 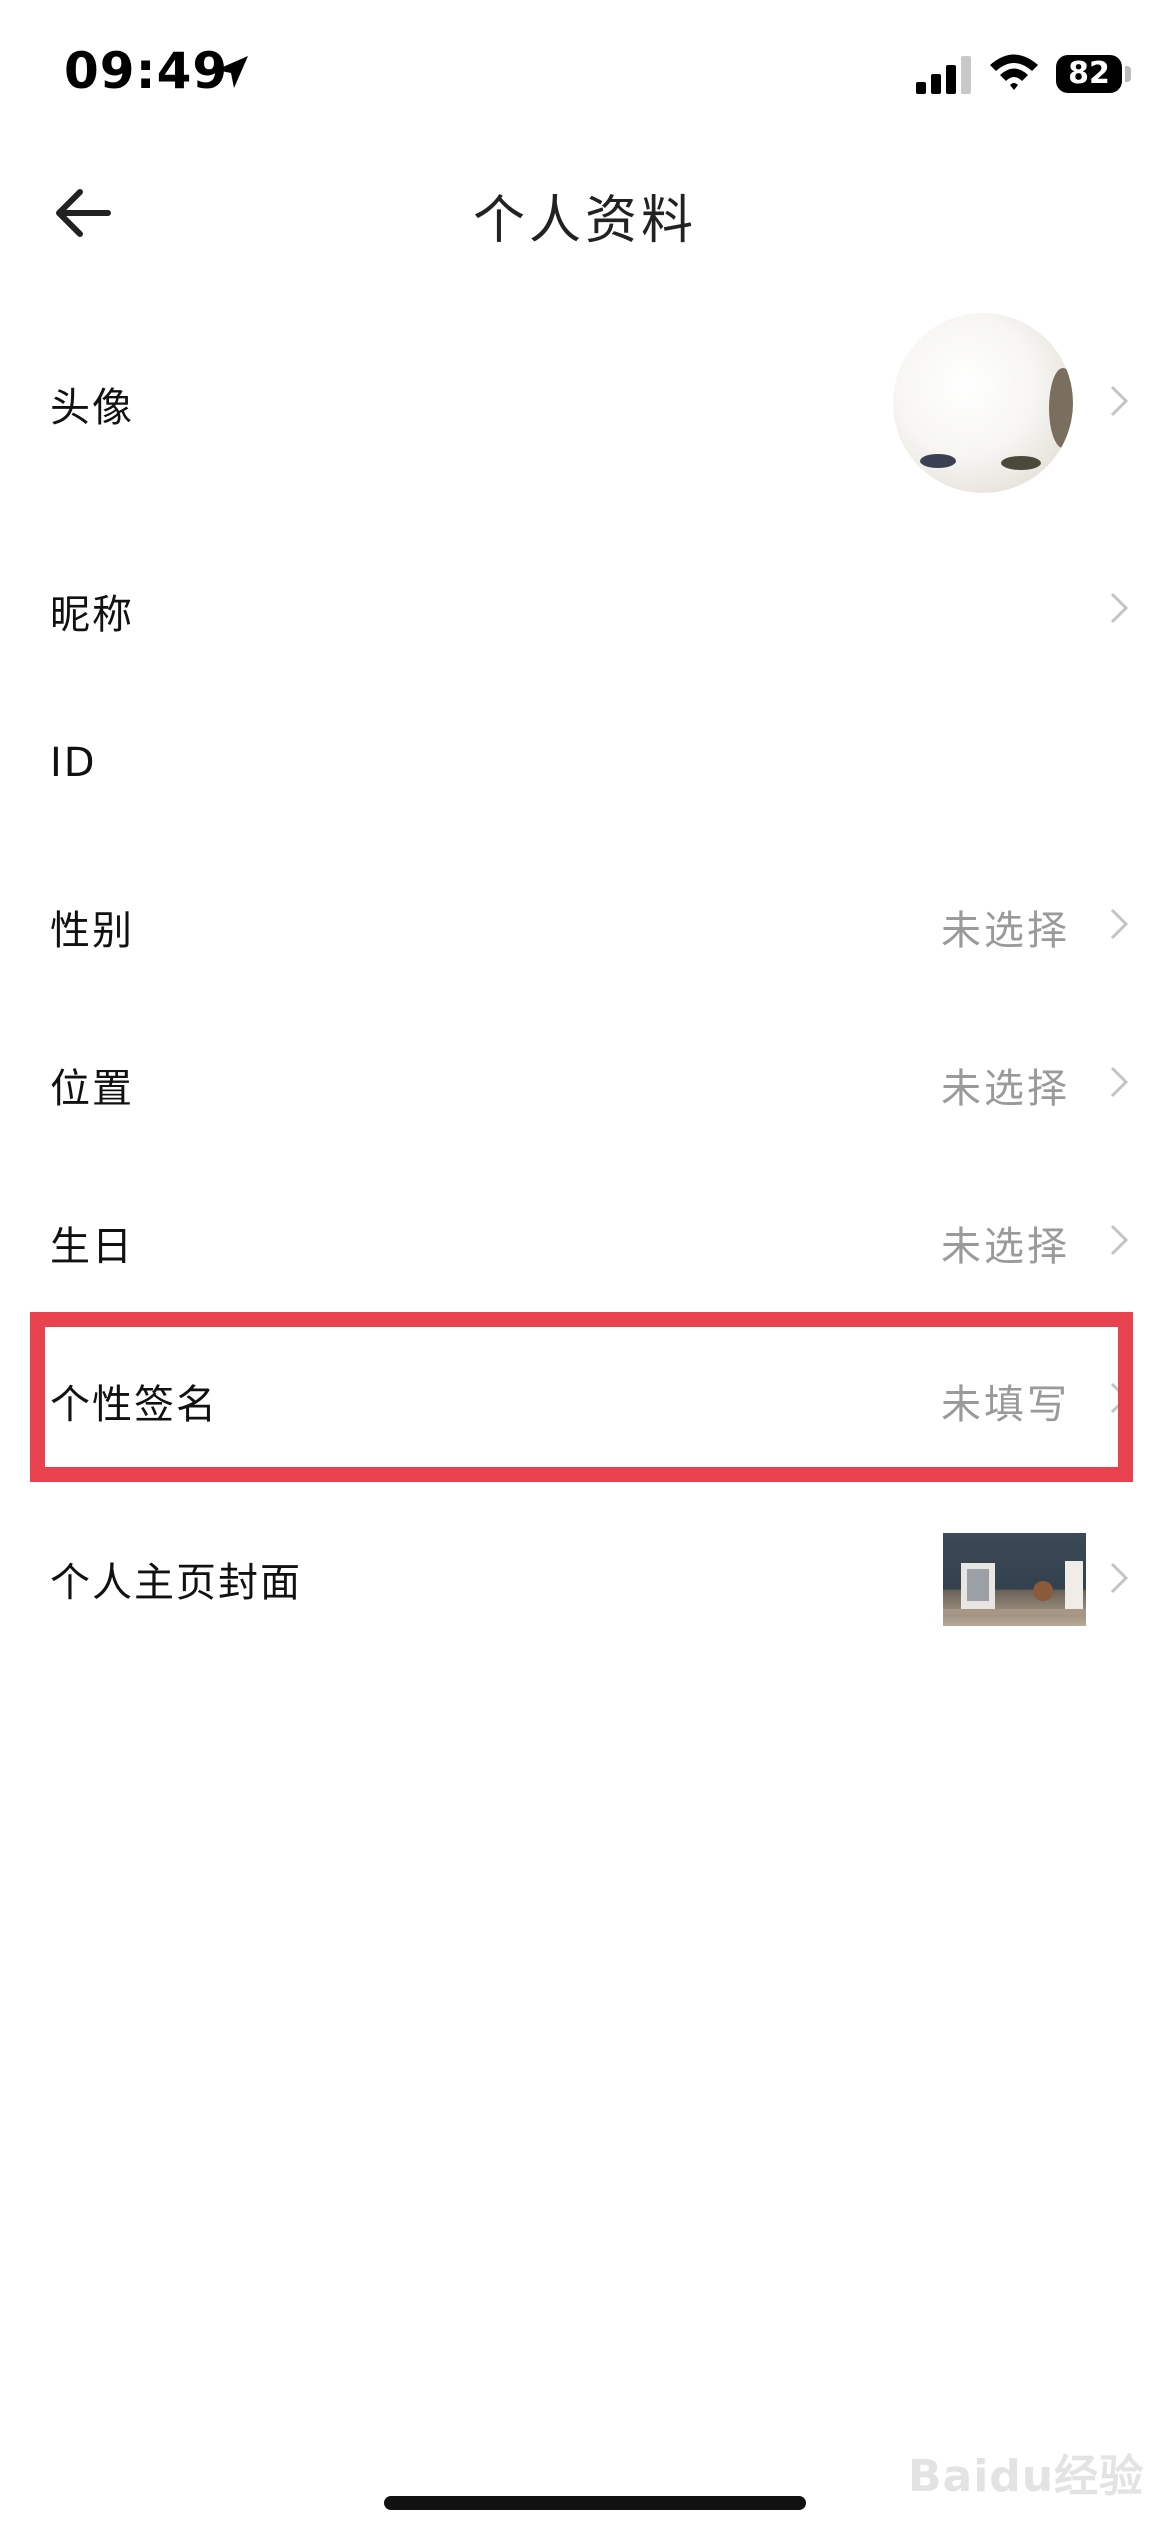 What do you see at coordinates (585, 926) in the screenshot?
I see `gender-row: 性别 未选择` at bounding box center [585, 926].